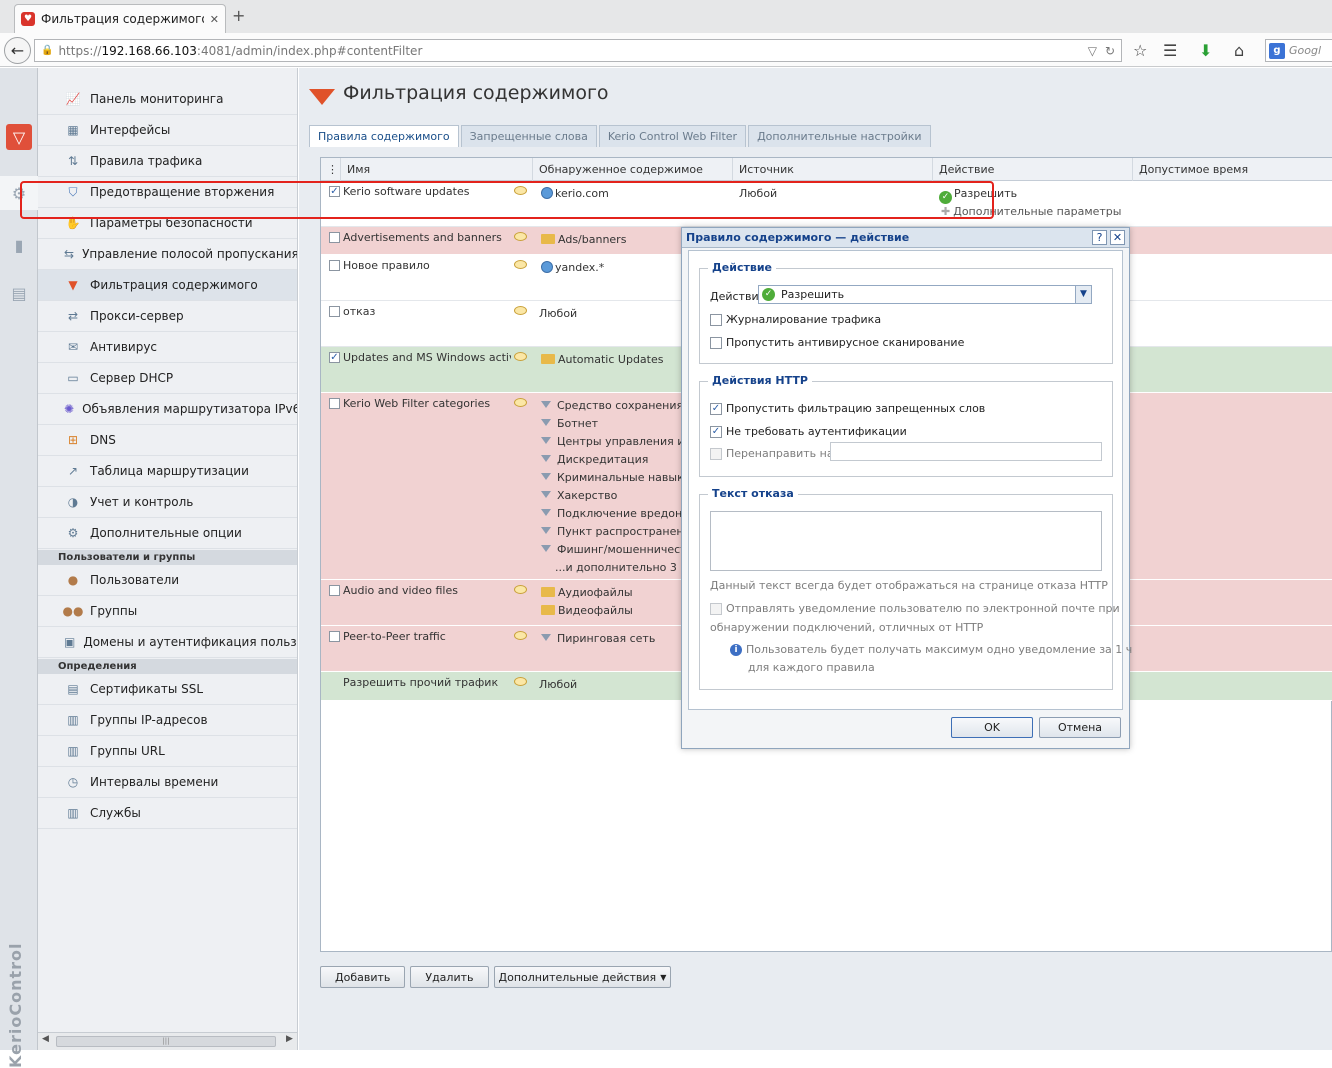  What do you see at coordinates (238, 15) in the screenshot?
I see `new-tab-icon: +` at bounding box center [238, 15].